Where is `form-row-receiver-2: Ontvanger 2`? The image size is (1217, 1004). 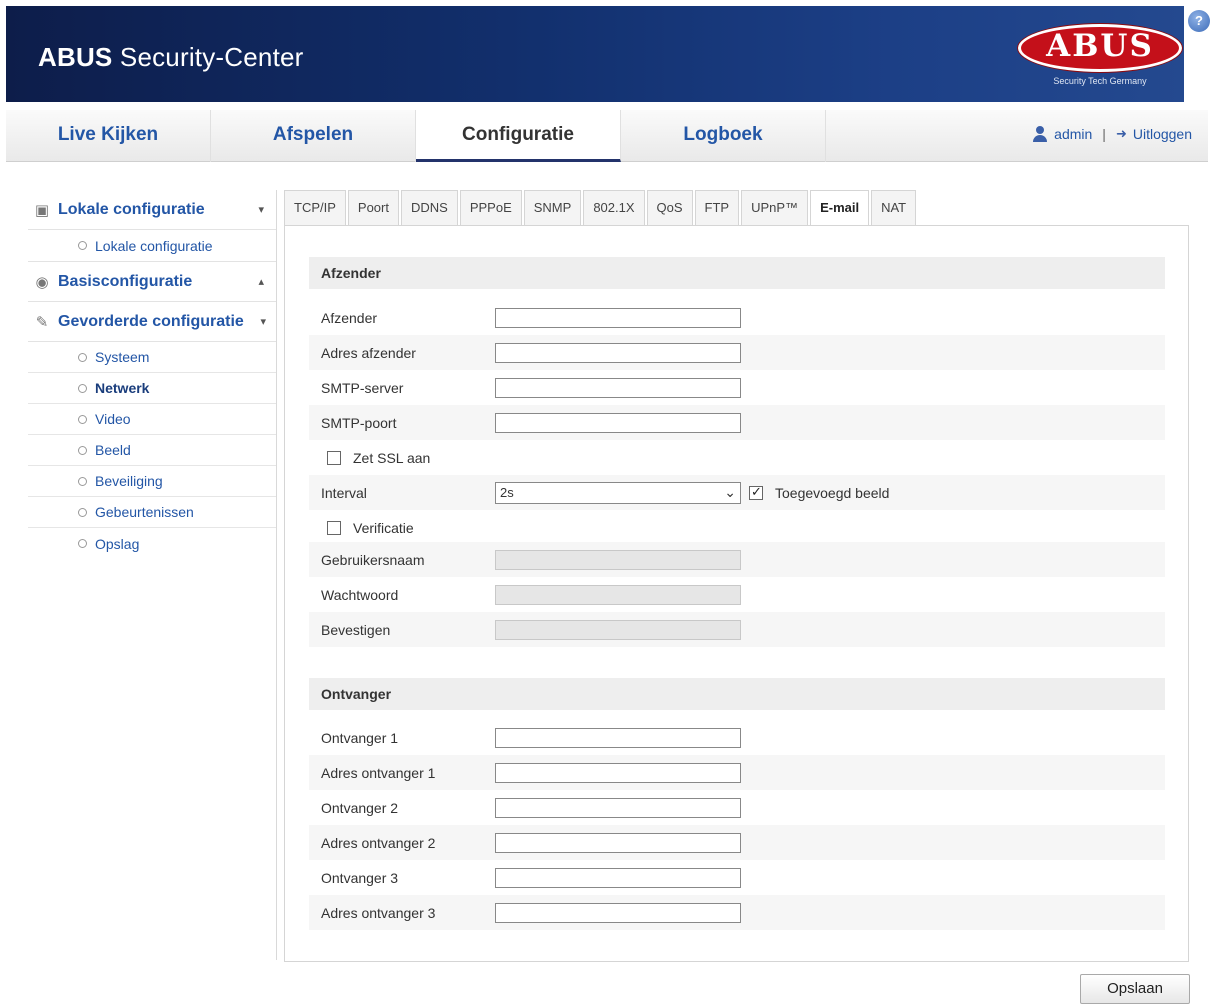
form-row-receiver-2: Ontvanger 2 is located at coordinates (737, 807).